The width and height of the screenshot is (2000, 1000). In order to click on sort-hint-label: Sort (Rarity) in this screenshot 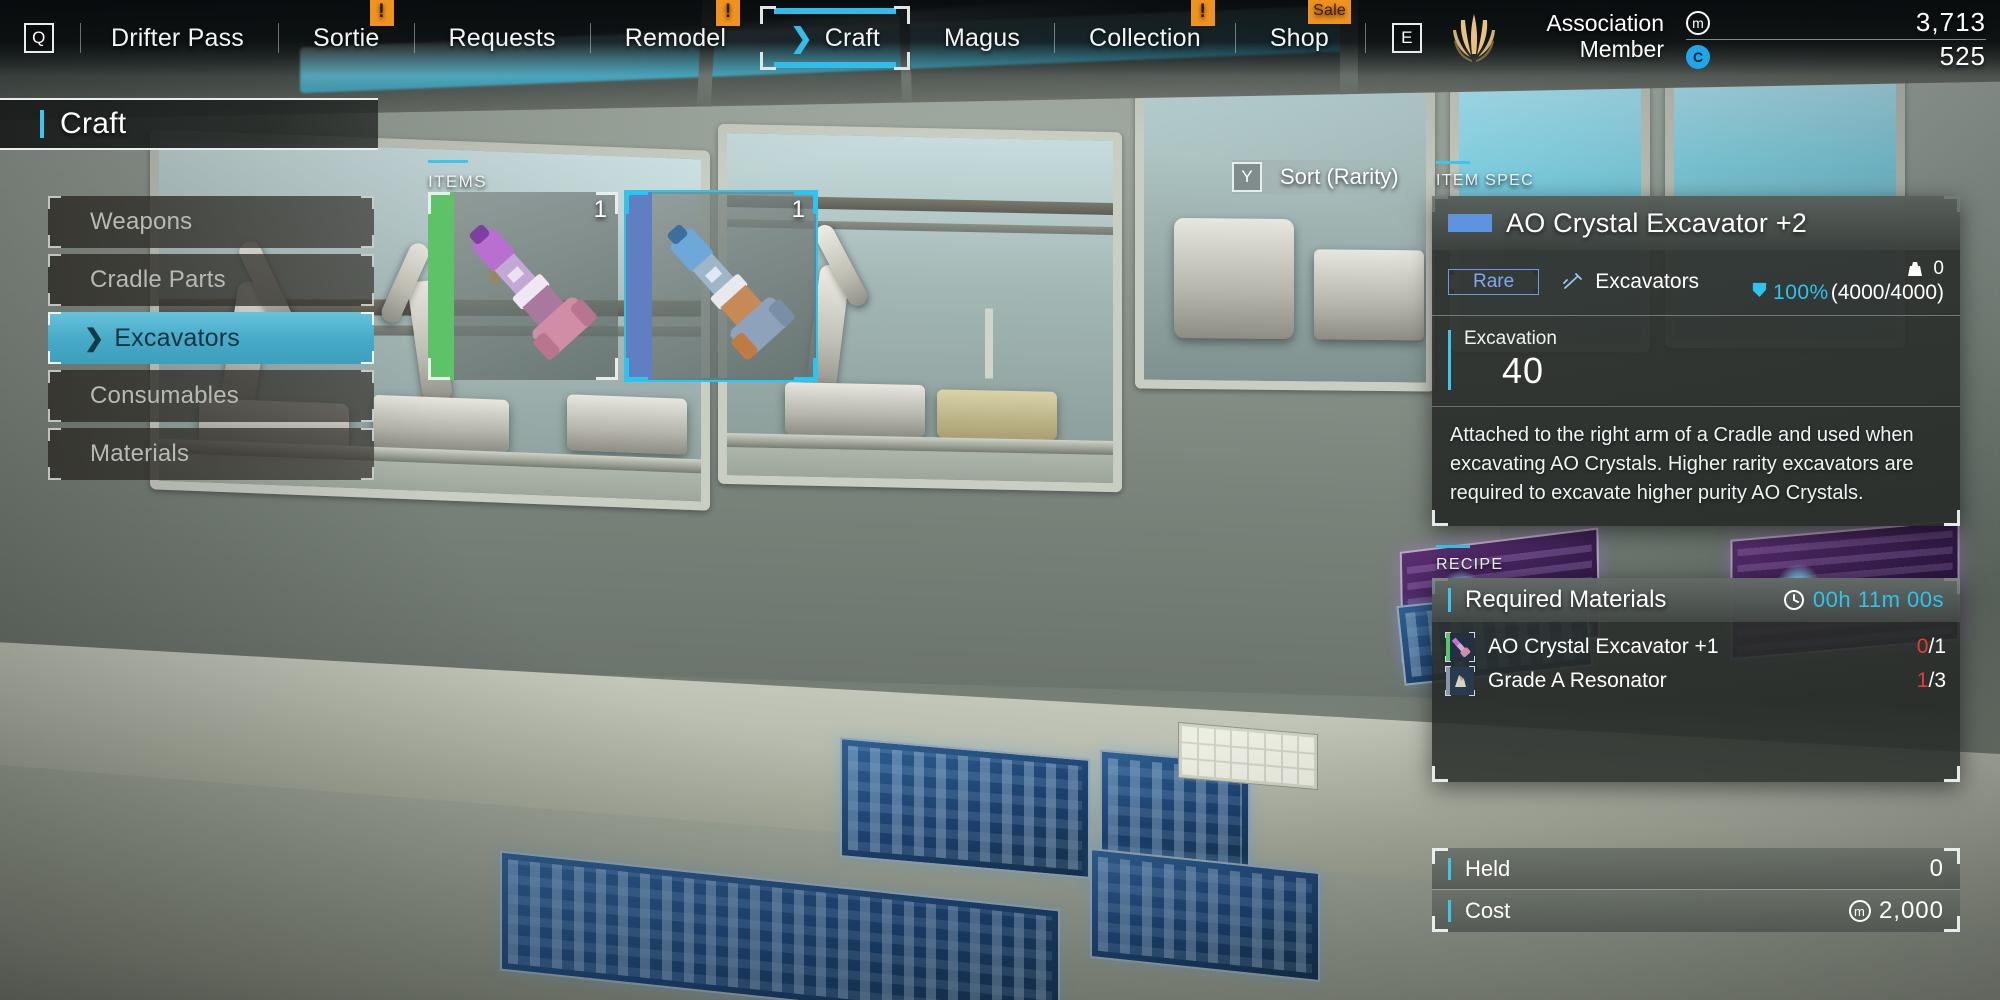, I will do `click(1339, 176)`.